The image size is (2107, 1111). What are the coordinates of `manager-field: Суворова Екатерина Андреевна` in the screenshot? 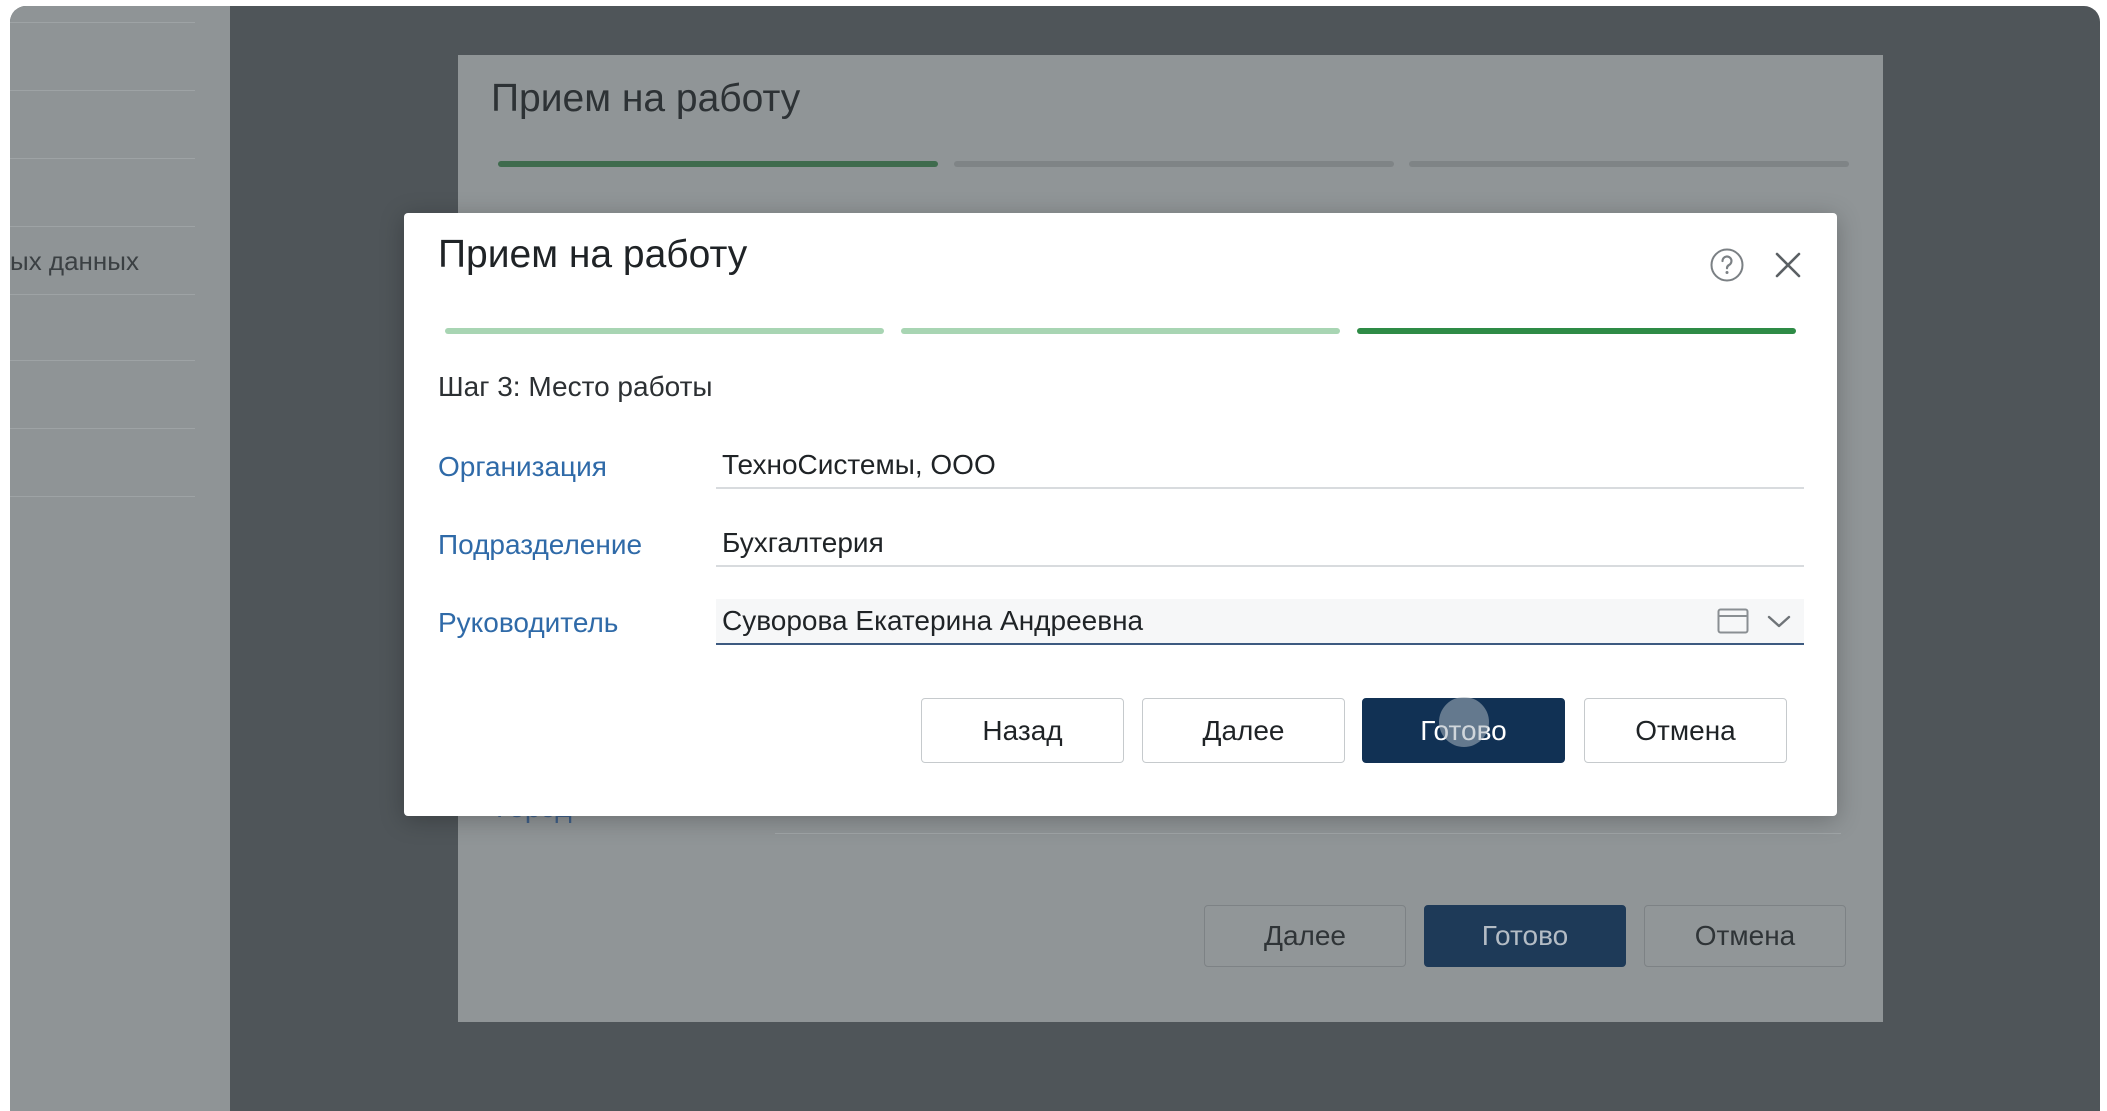 It's located at (1260, 622).